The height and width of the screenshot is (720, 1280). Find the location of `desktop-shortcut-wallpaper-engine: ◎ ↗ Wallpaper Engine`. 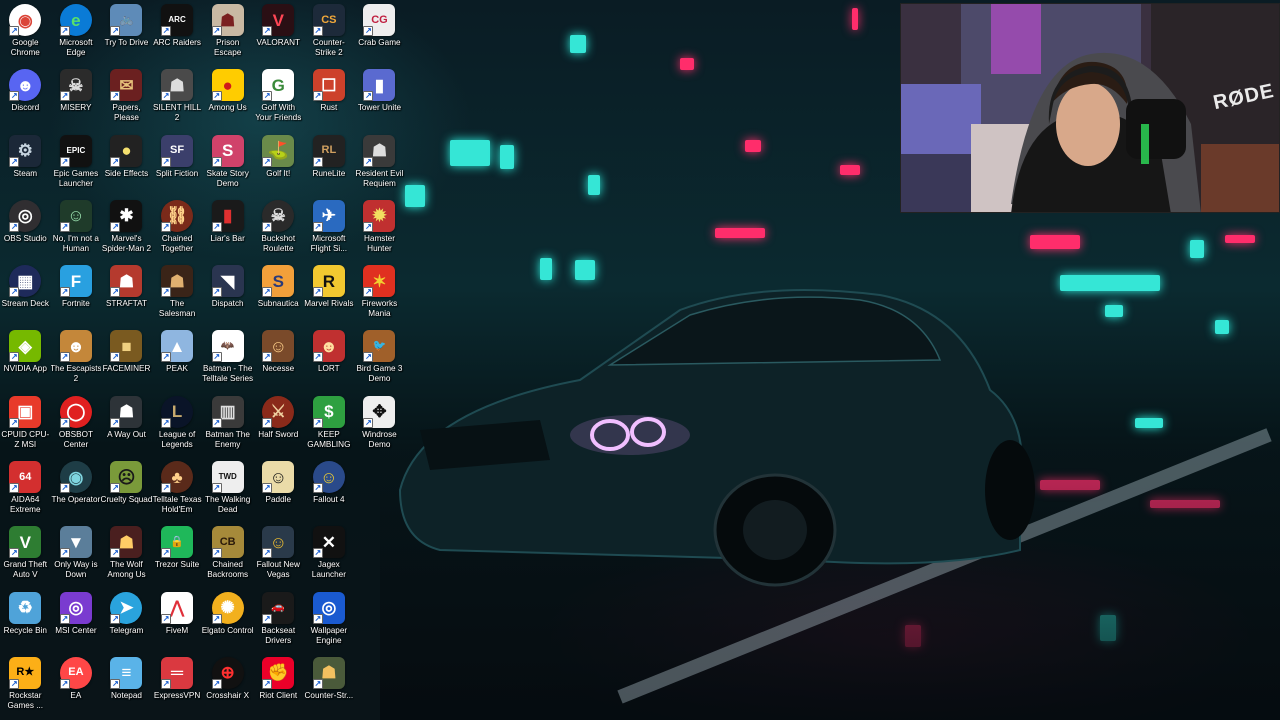

desktop-shortcut-wallpaper-engine: ◎ ↗ Wallpaper Engine is located at coordinates (329, 620).